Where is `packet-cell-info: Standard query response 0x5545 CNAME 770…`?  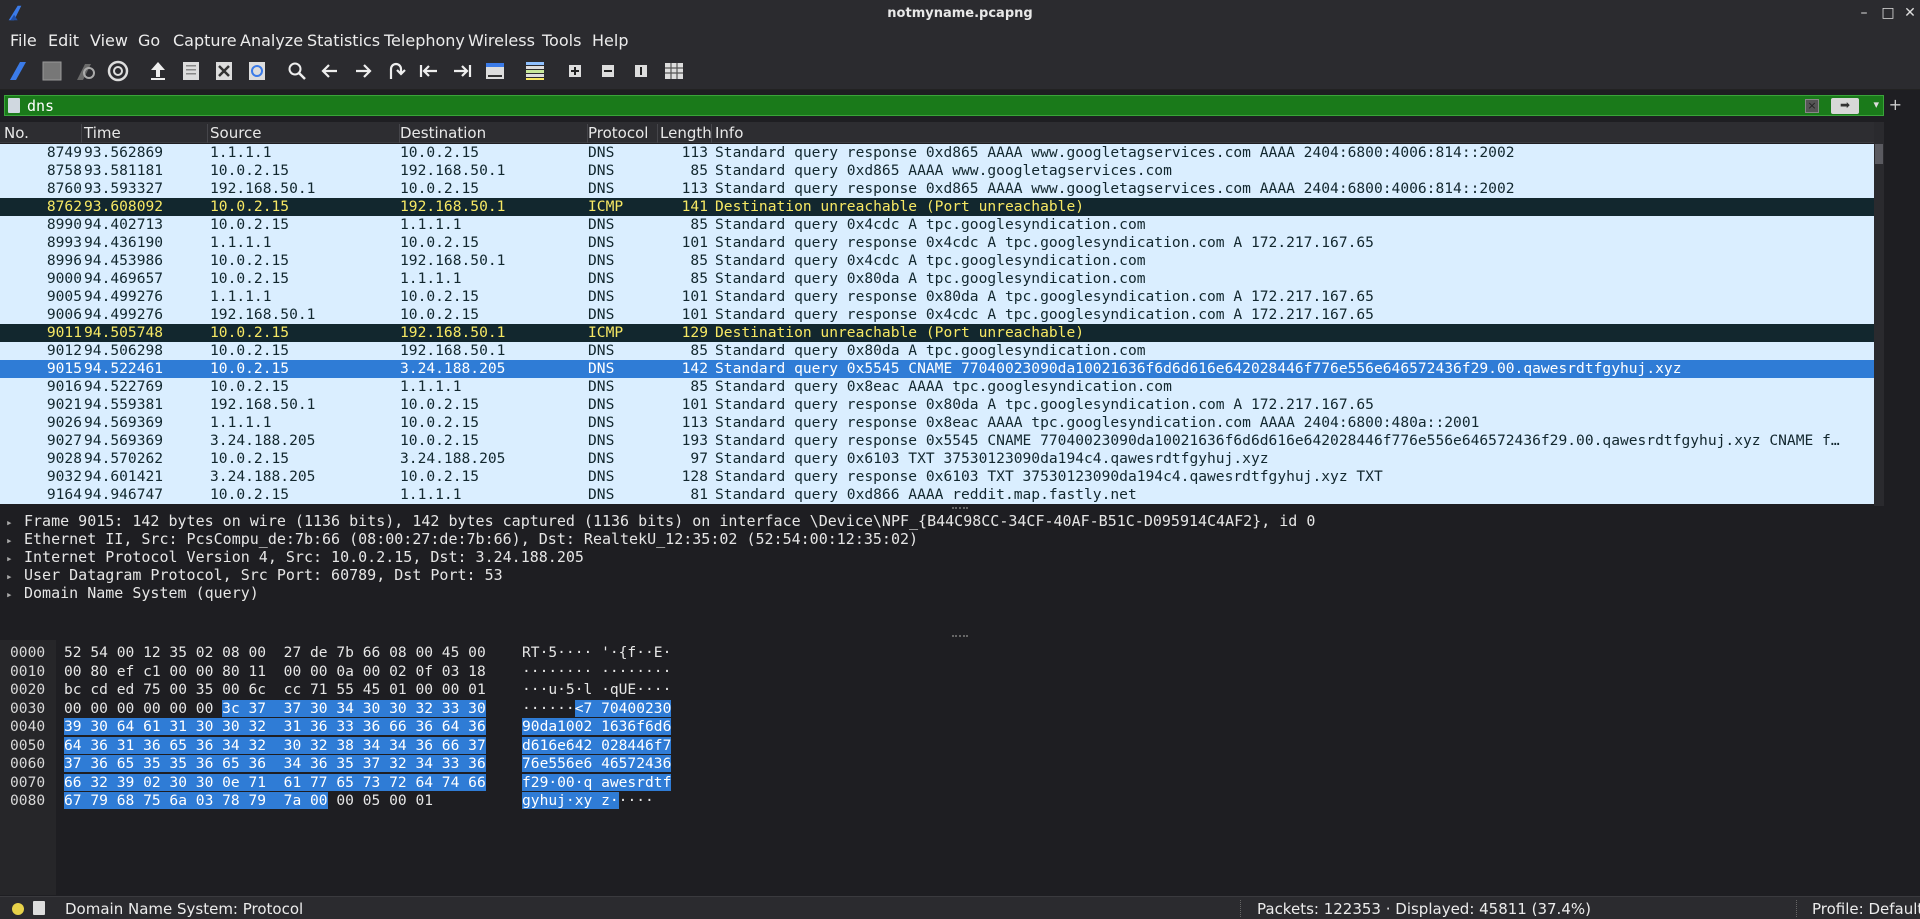 packet-cell-info: Standard query response 0x5545 CNAME 770… is located at coordinates (1277, 440).